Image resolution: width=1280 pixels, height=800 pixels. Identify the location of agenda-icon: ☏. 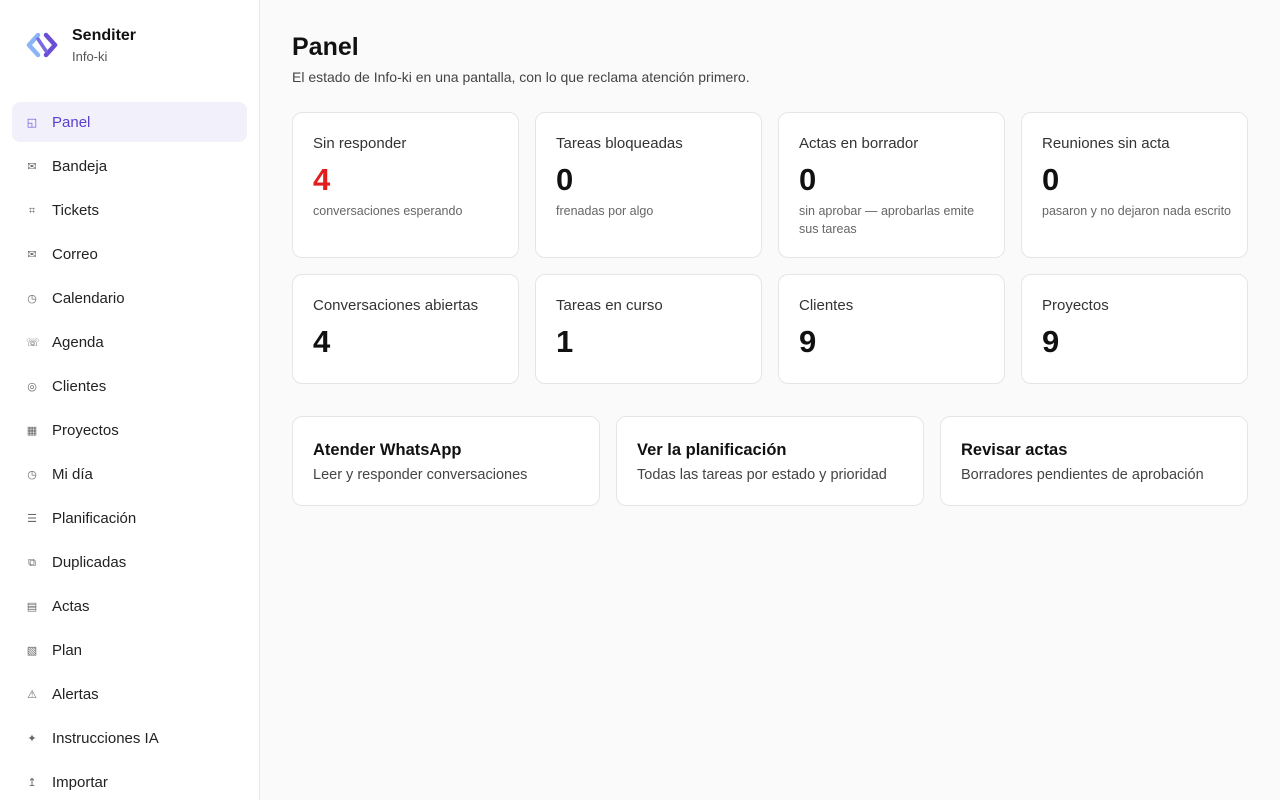
(33, 342).